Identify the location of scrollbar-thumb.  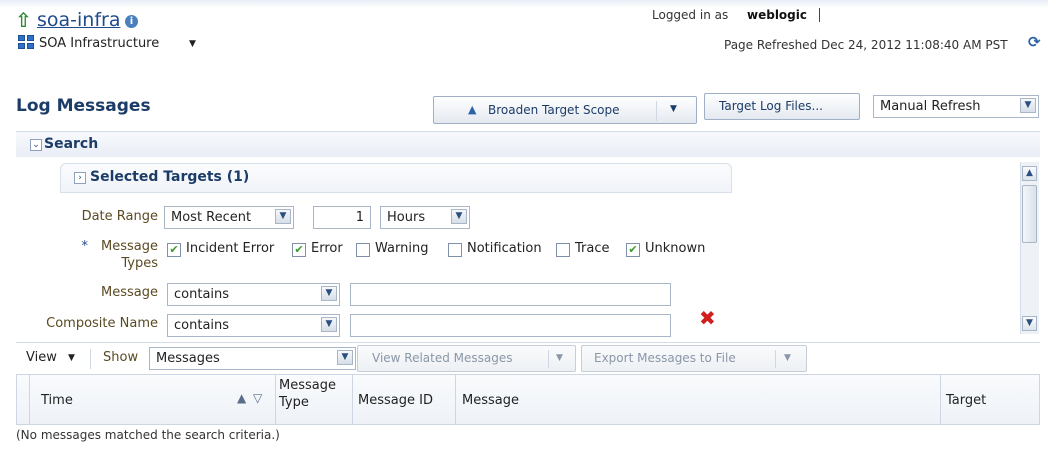
(1029, 214).